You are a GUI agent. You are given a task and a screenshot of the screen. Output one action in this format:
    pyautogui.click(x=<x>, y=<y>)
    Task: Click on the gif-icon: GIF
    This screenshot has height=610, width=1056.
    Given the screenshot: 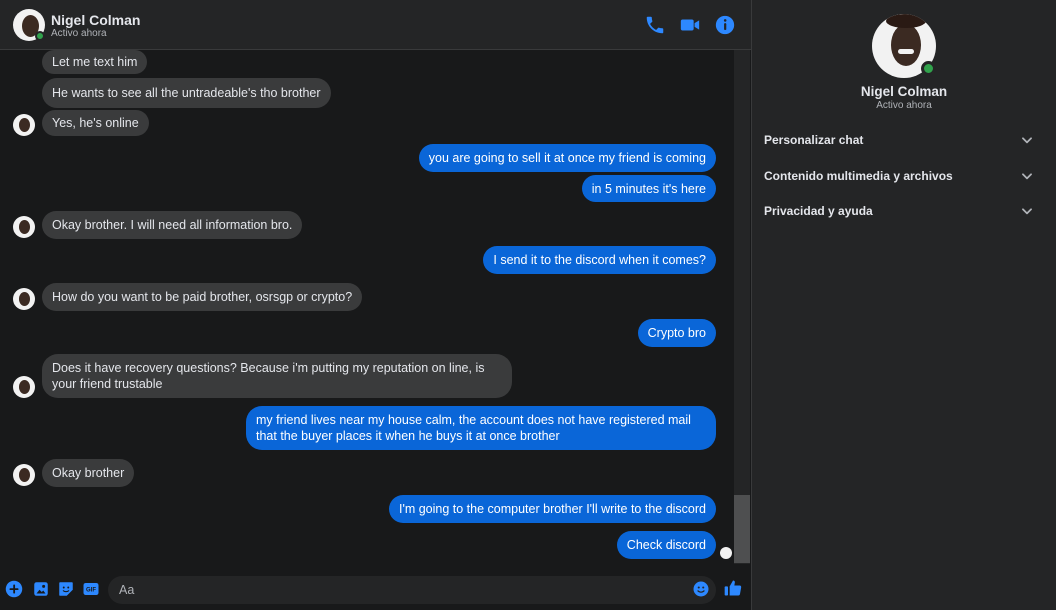 What is the action you would take?
    pyautogui.click(x=91, y=589)
    